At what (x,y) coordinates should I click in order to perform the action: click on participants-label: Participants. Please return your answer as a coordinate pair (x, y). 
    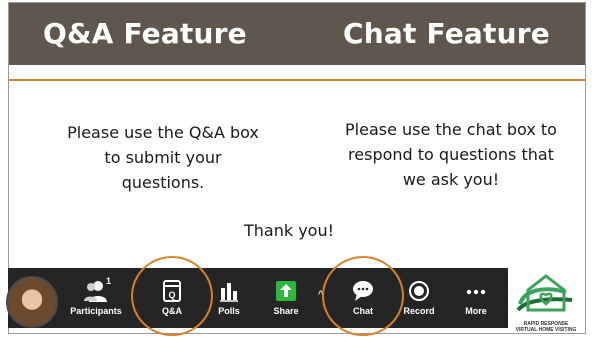
    Looking at the image, I should click on (96, 311).